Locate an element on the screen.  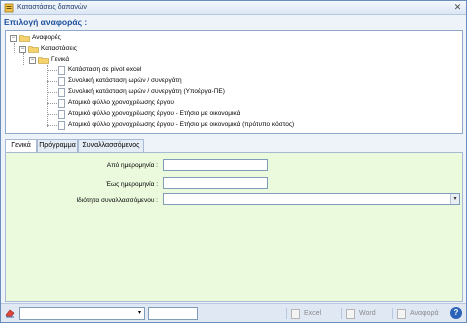
tree-node-reports: − Αναφορές is located at coordinates (35, 38).